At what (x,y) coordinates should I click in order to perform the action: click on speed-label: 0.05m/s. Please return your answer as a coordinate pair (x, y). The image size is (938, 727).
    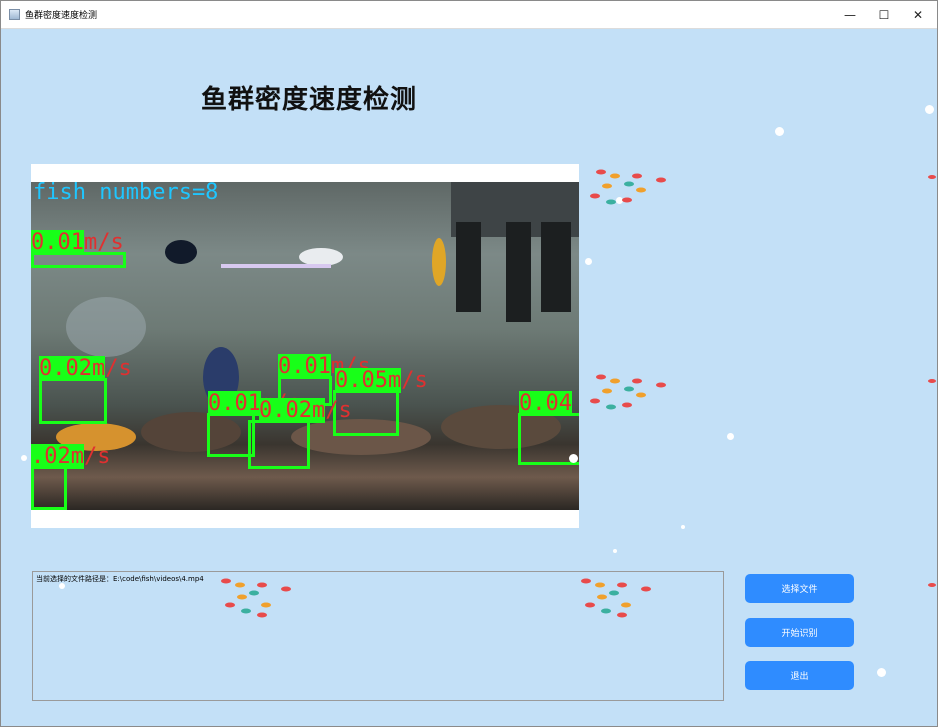
    Looking at the image, I should click on (381, 380).